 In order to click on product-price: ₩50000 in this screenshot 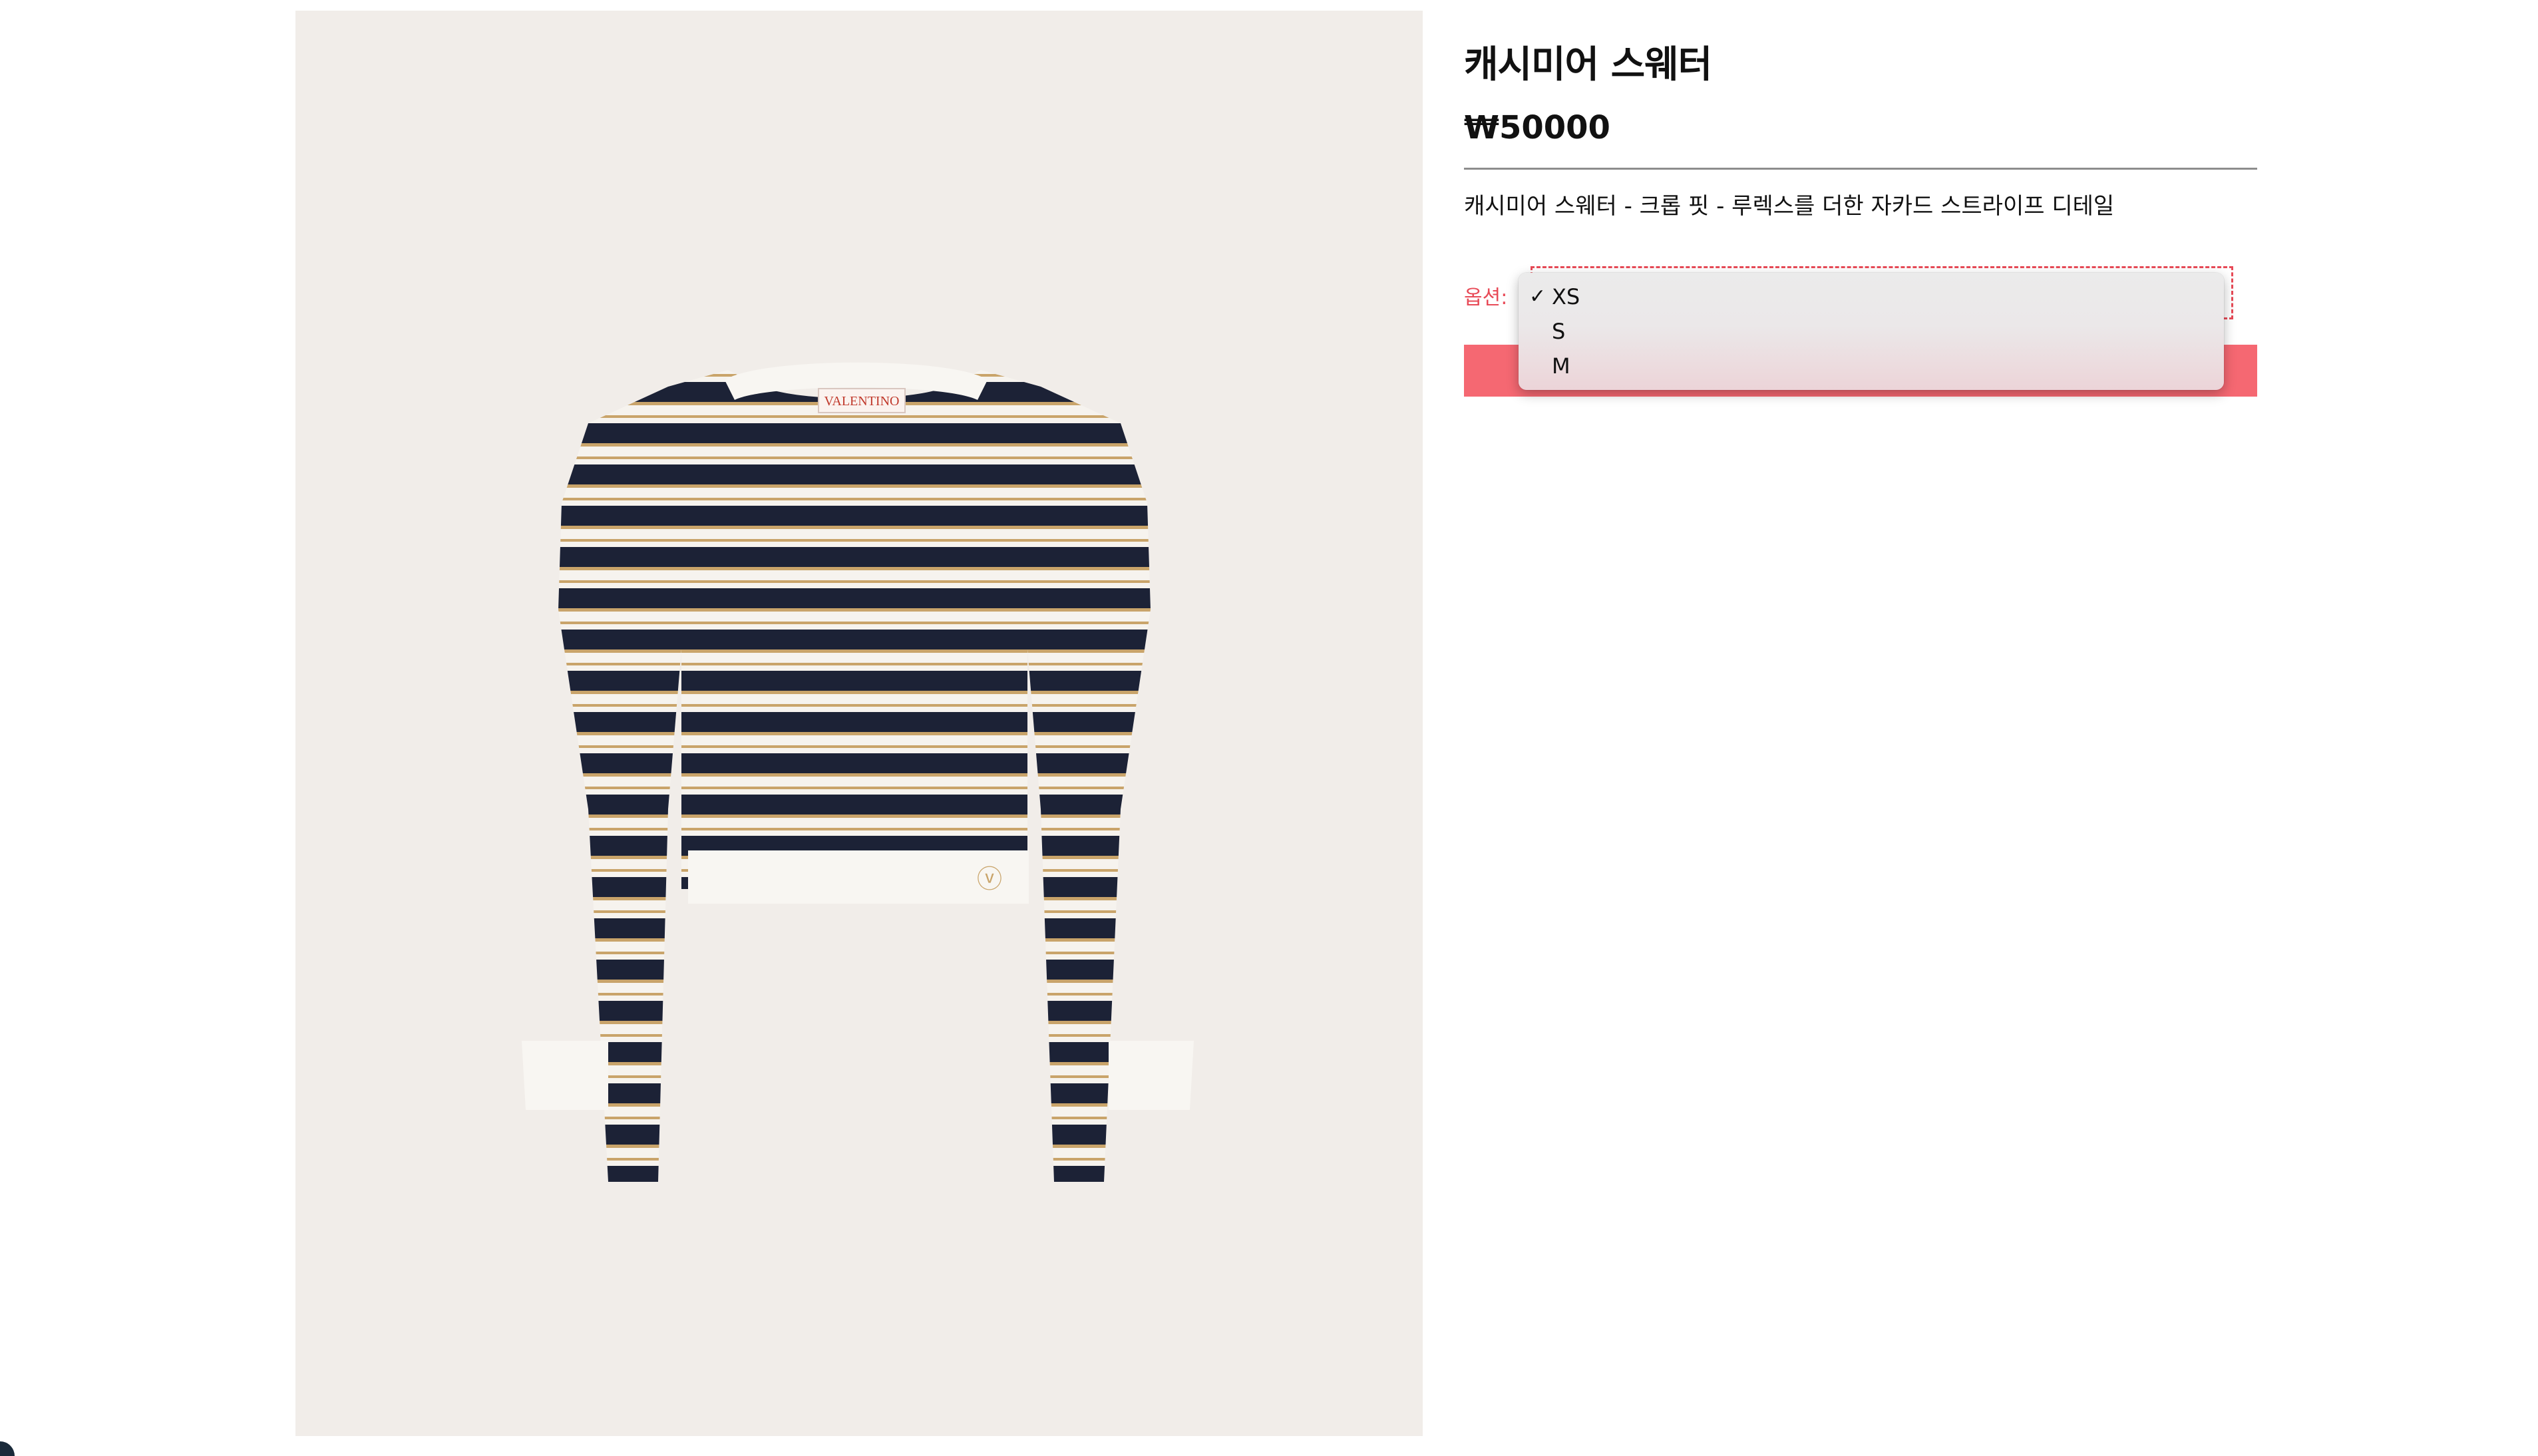, I will do `click(1537, 127)`.